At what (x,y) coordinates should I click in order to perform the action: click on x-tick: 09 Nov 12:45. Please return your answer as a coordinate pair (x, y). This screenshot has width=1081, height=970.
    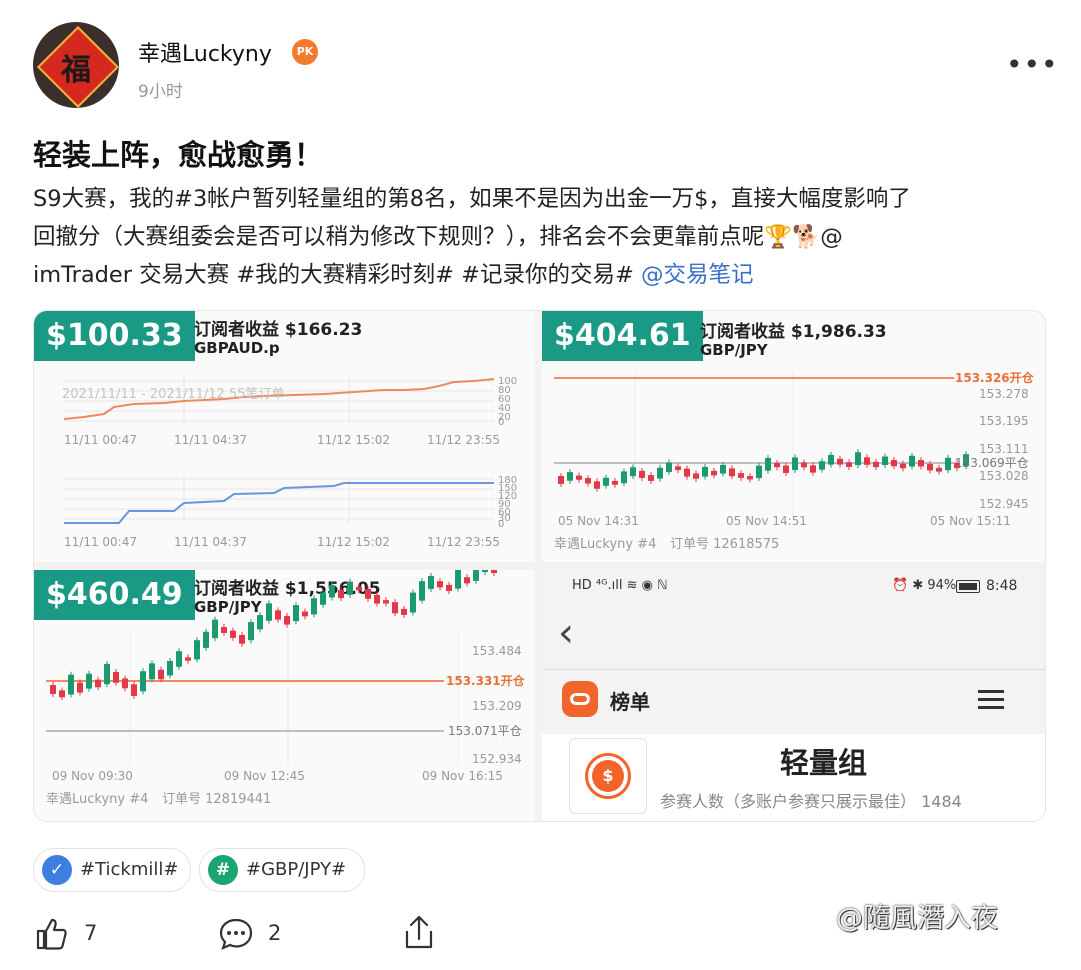
    Looking at the image, I should click on (264, 776).